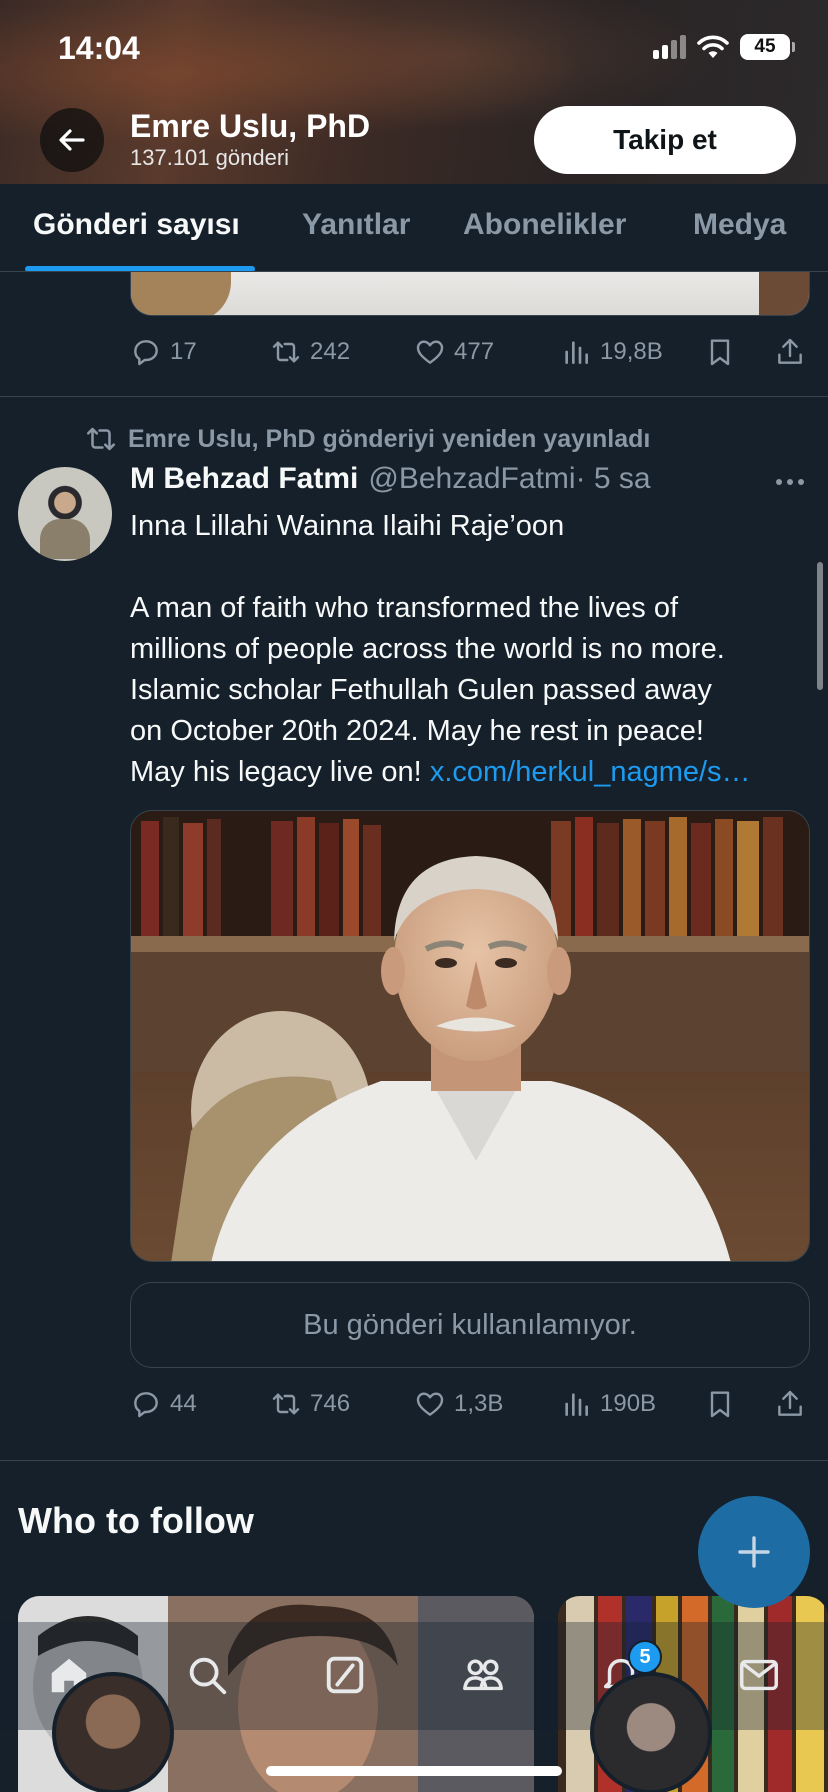 This screenshot has width=828, height=1792. I want to click on post-text-line: May his legacy live on!, so click(280, 772).